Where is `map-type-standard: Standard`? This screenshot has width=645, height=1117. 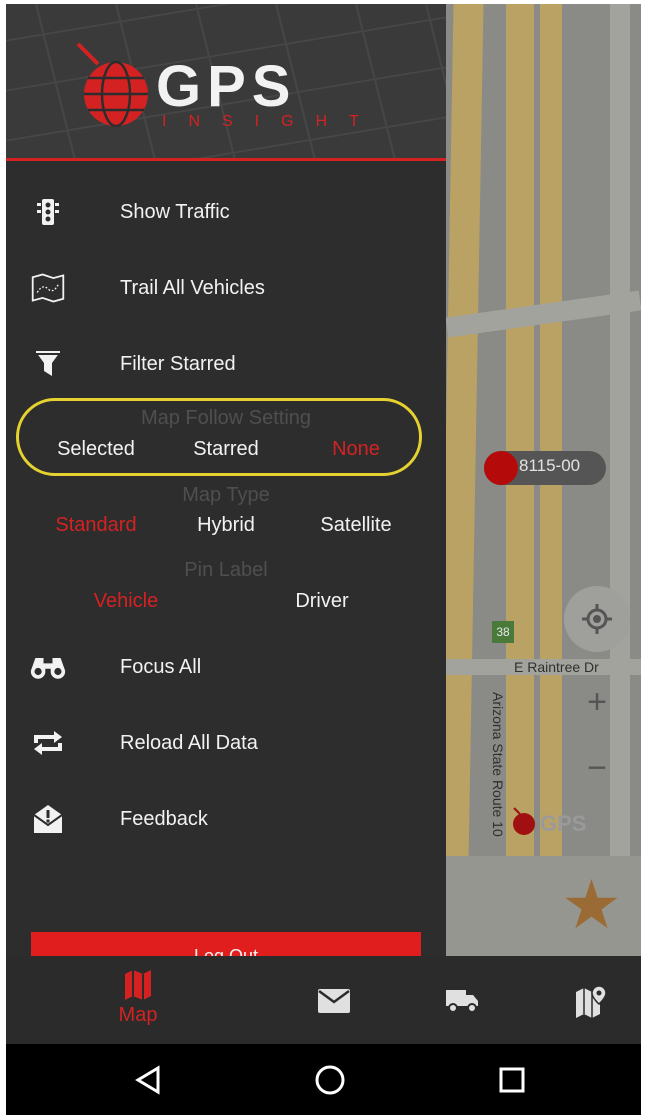 map-type-standard: Standard is located at coordinates (96, 525).